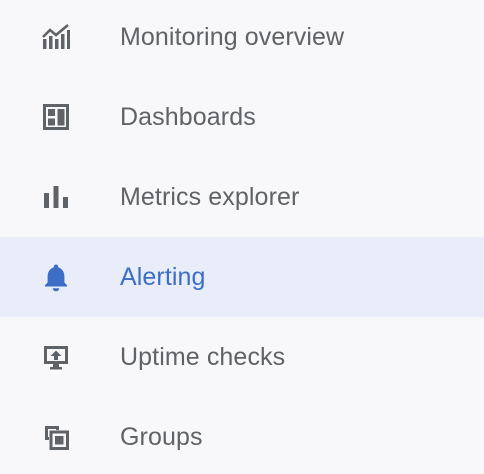  I want to click on nav-item-label: Alerting, so click(163, 276).